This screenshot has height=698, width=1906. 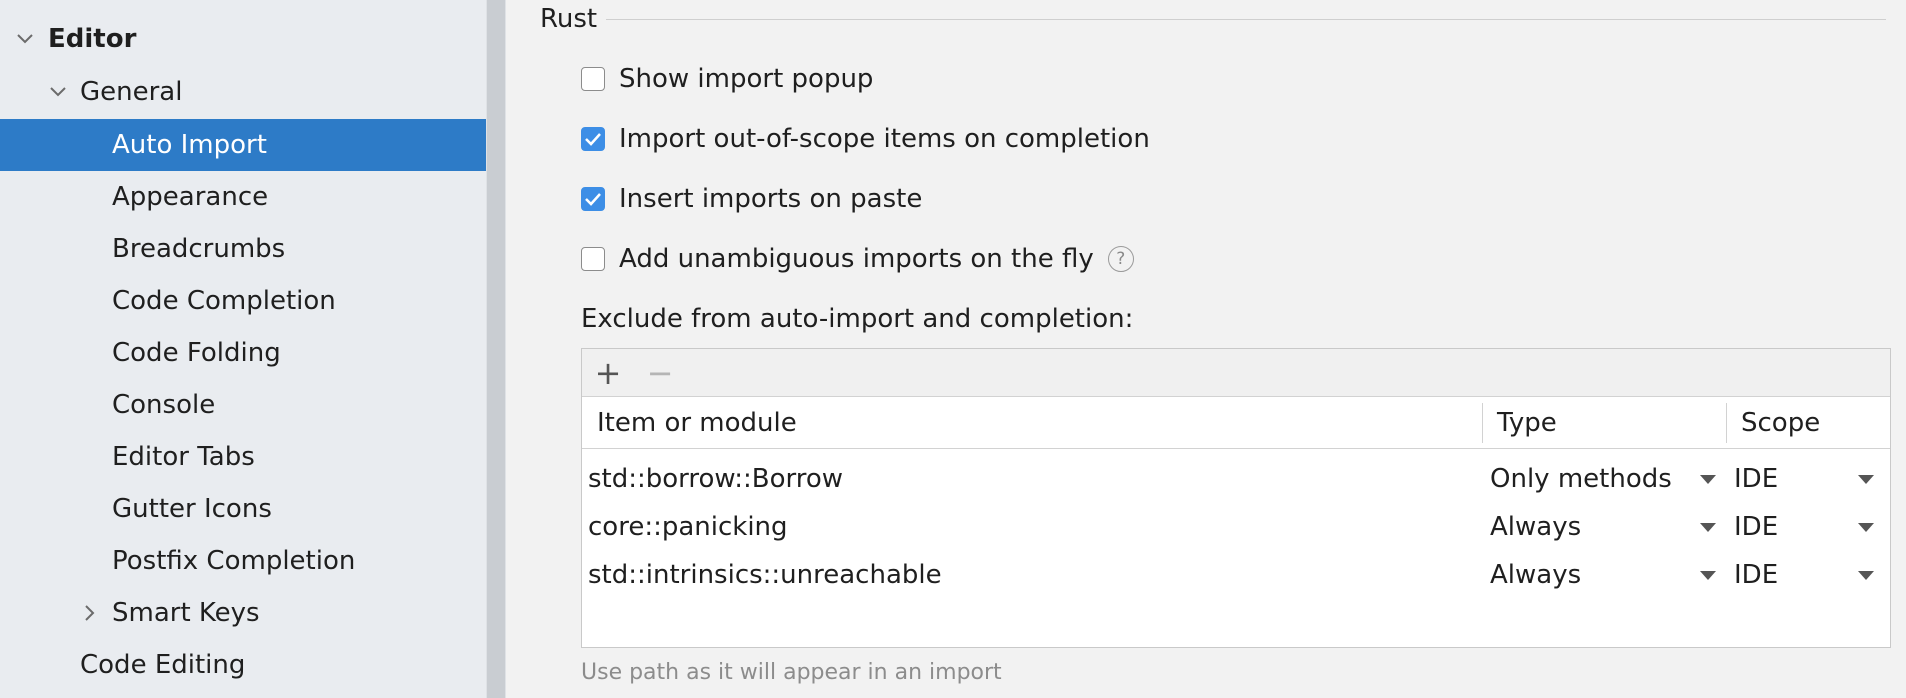 I want to click on sidebar-item-label: Smart Keys, so click(x=186, y=613).